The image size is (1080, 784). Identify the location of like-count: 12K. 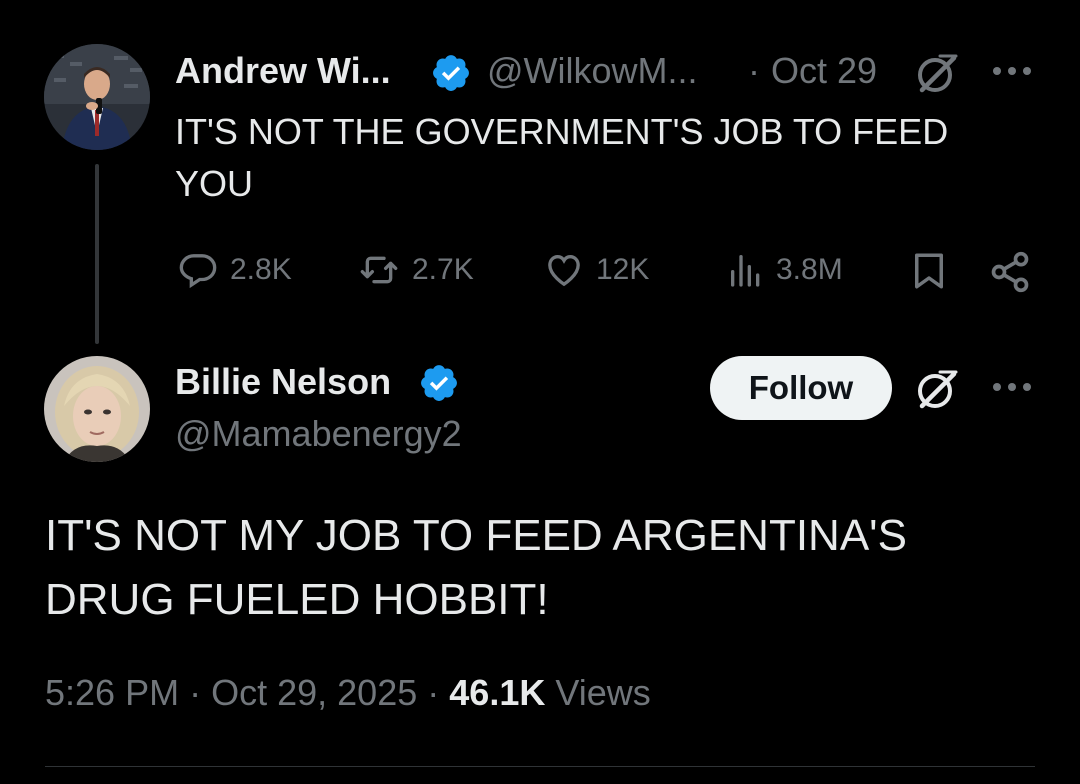
(623, 269).